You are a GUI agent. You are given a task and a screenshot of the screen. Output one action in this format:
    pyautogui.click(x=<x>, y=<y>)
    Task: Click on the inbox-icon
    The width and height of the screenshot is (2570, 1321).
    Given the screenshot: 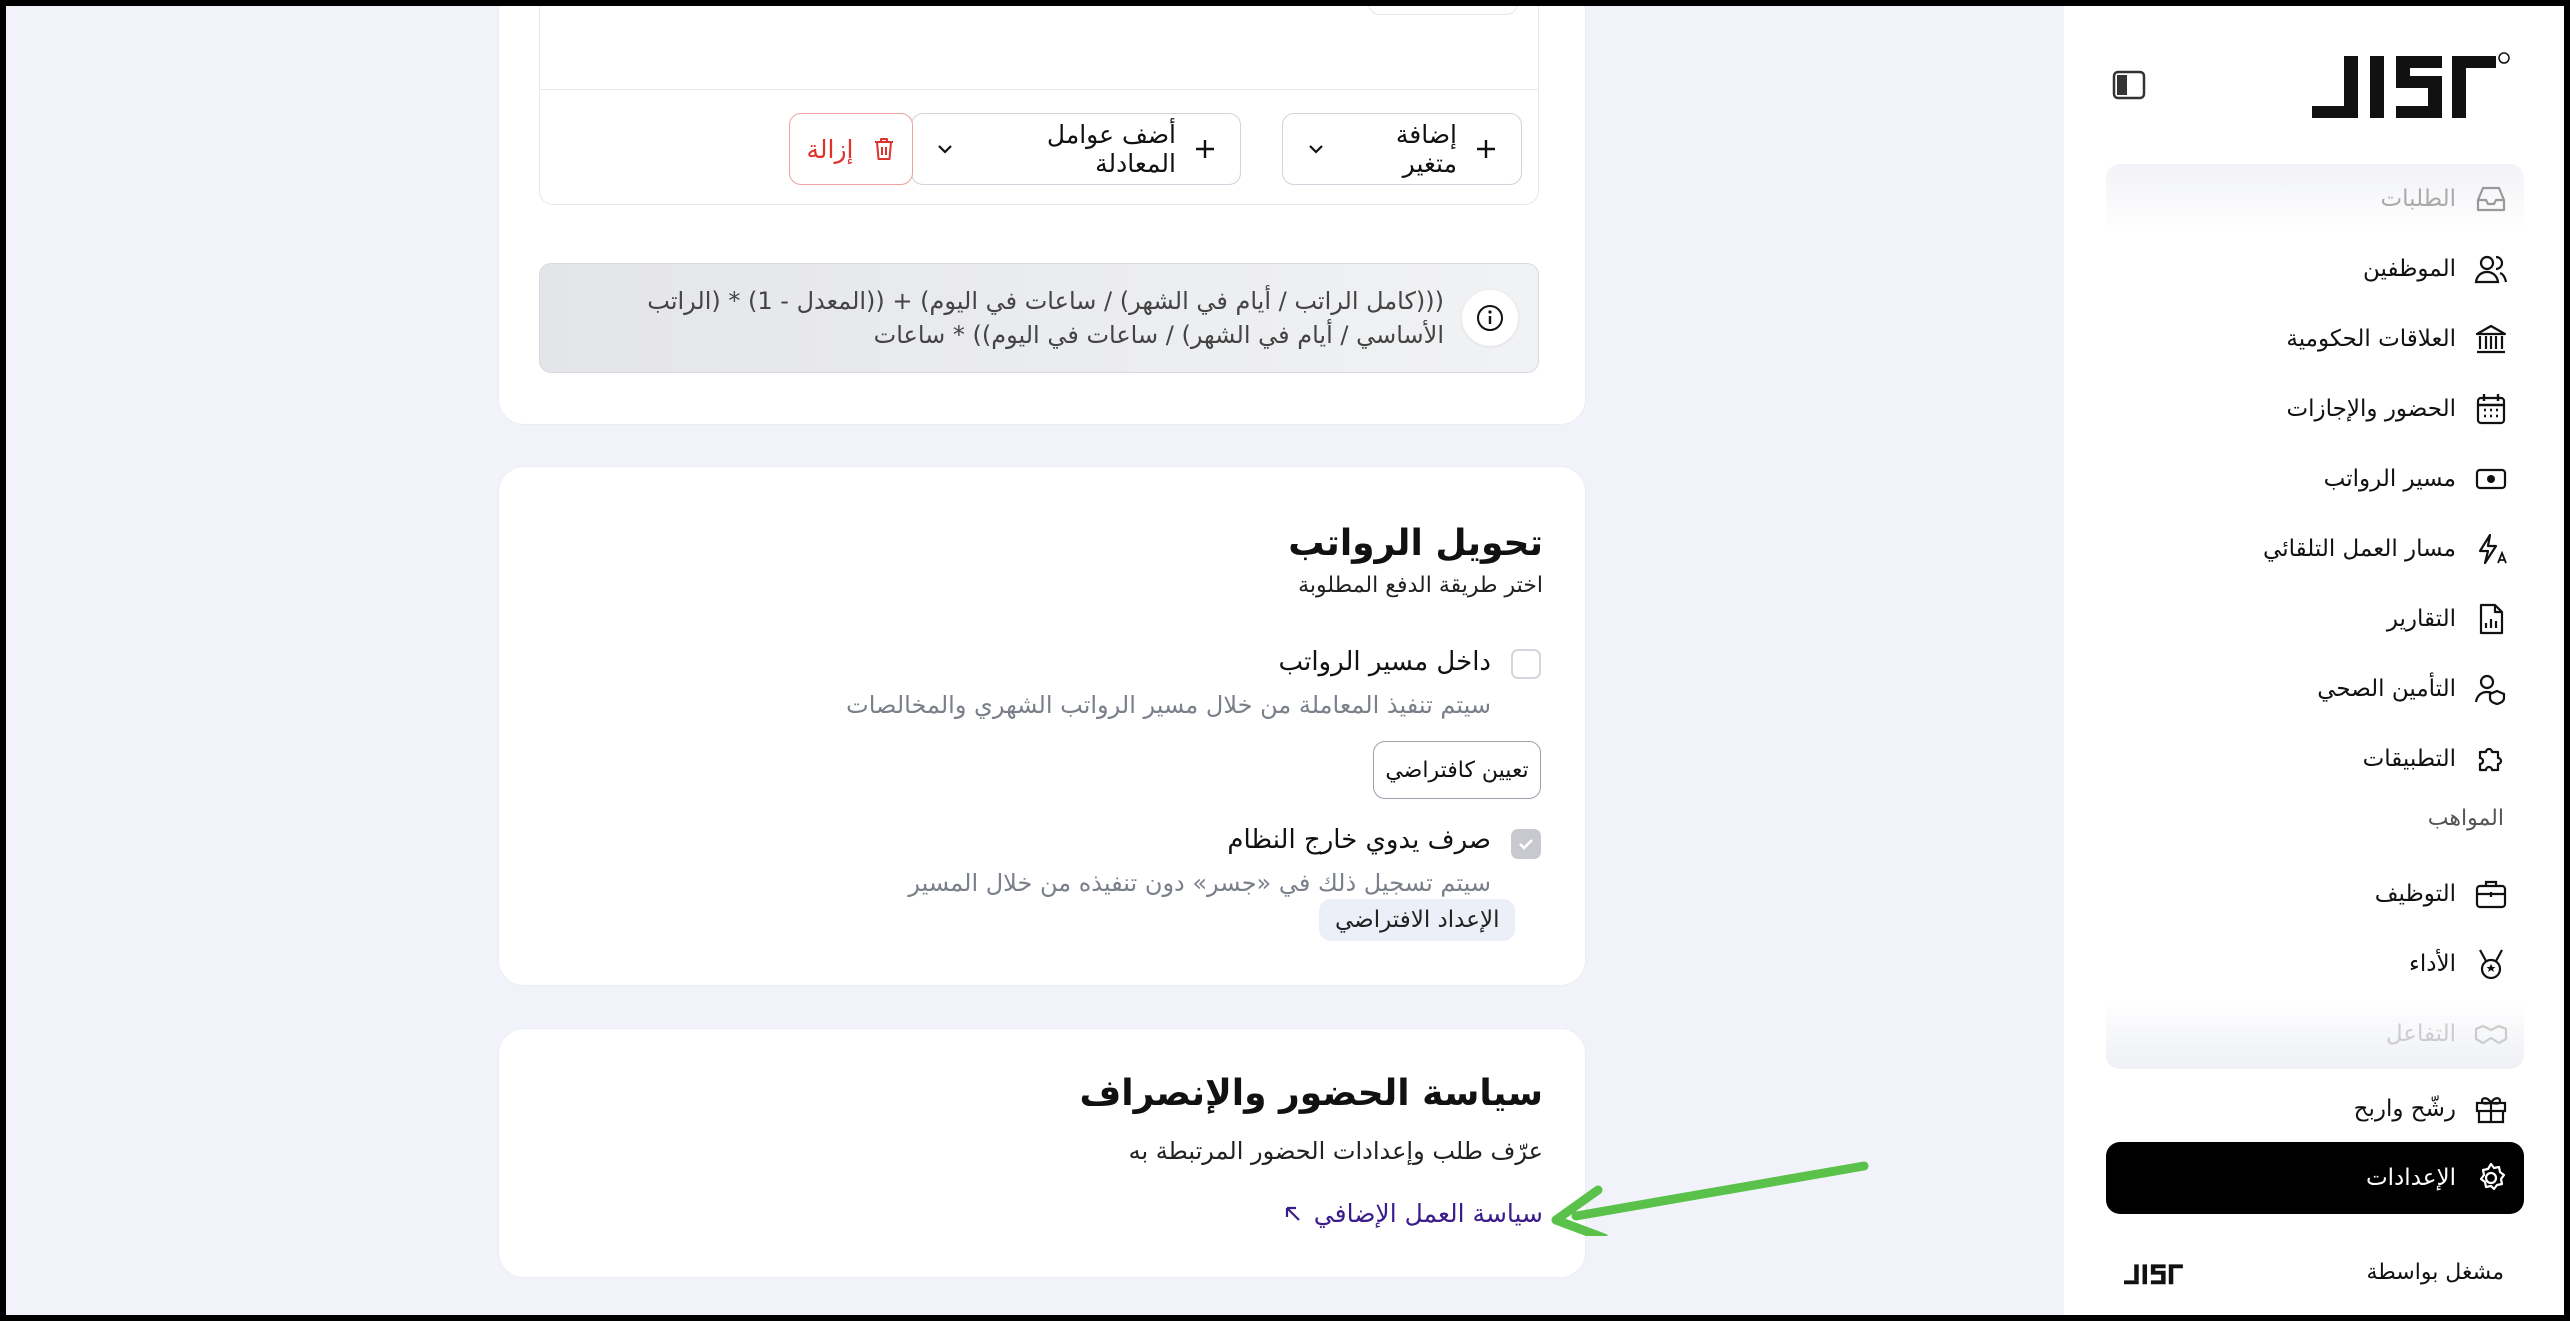 What is the action you would take?
    pyautogui.click(x=2491, y=199)
    